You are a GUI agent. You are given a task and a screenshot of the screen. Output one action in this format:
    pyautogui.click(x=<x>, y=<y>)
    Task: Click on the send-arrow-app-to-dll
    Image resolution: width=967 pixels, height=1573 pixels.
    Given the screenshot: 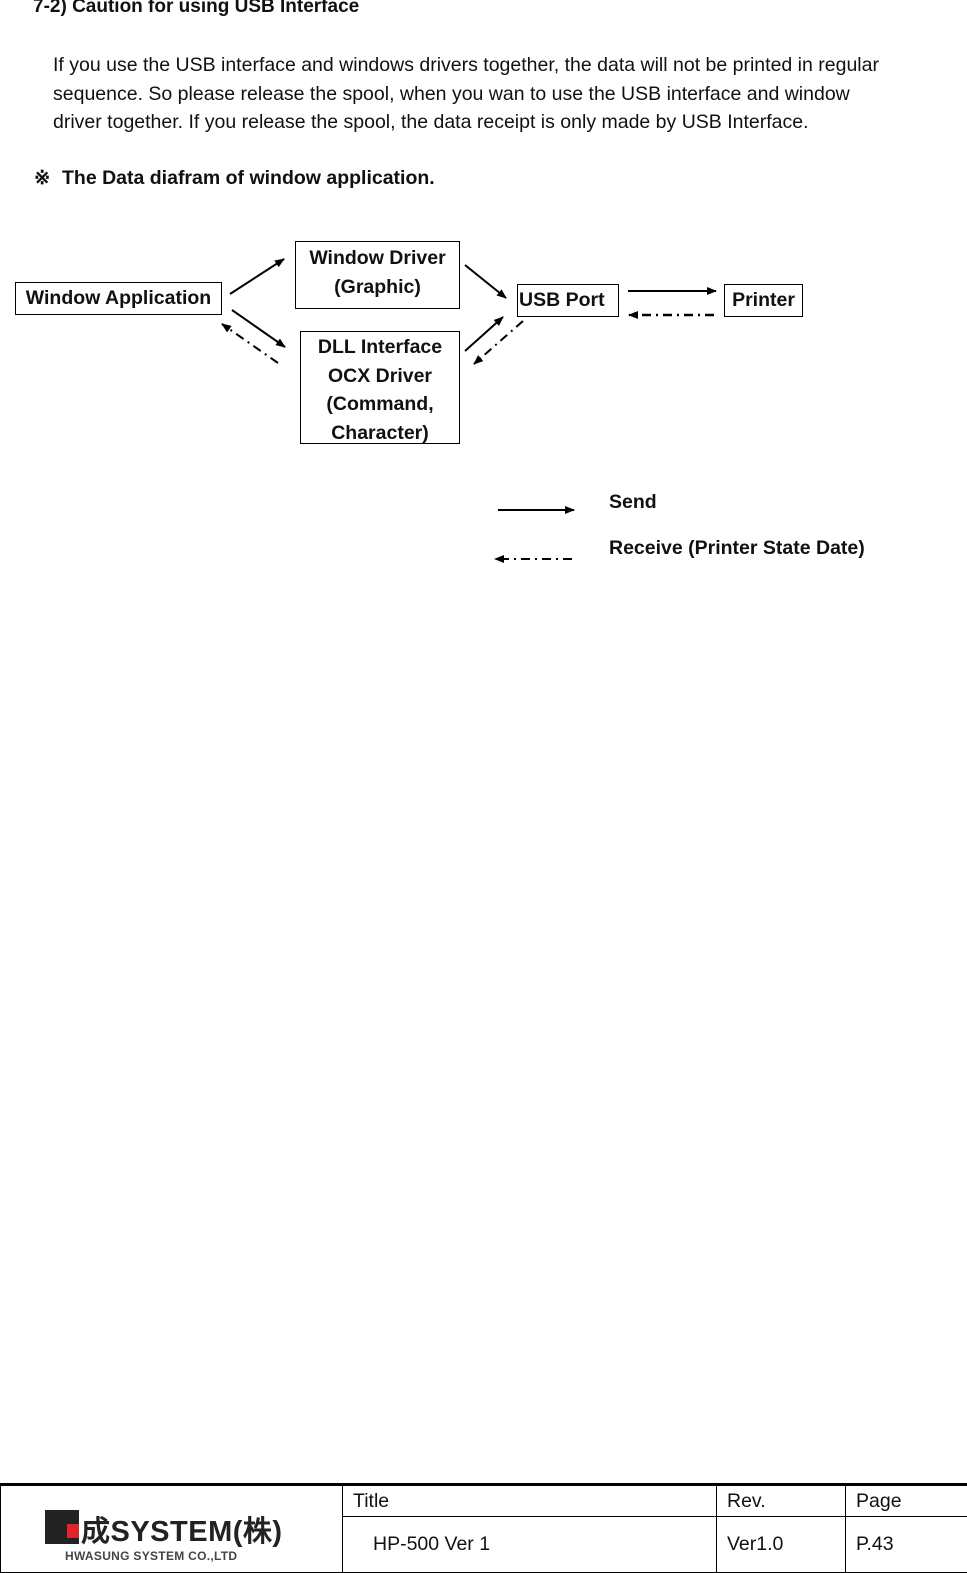 What is the action you would take?
    pyautogui.click(x=258, y=328)
    